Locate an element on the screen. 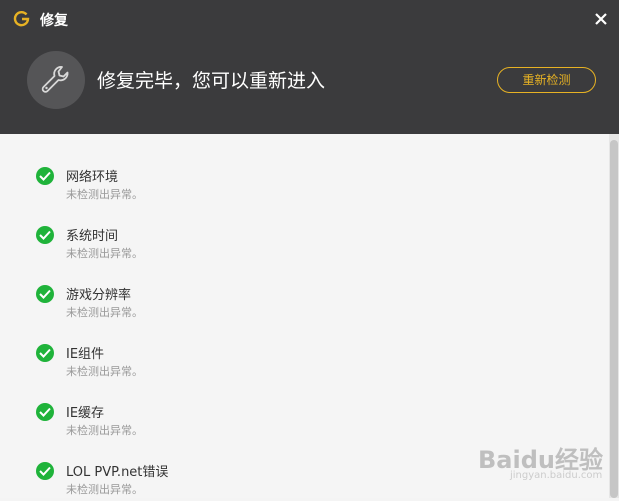  scrollbar is located at coordinates (614, 316).